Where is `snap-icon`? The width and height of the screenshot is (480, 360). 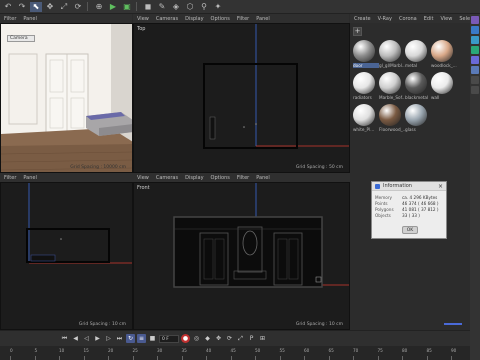 snap-icon is located at coordinates (475, 80).